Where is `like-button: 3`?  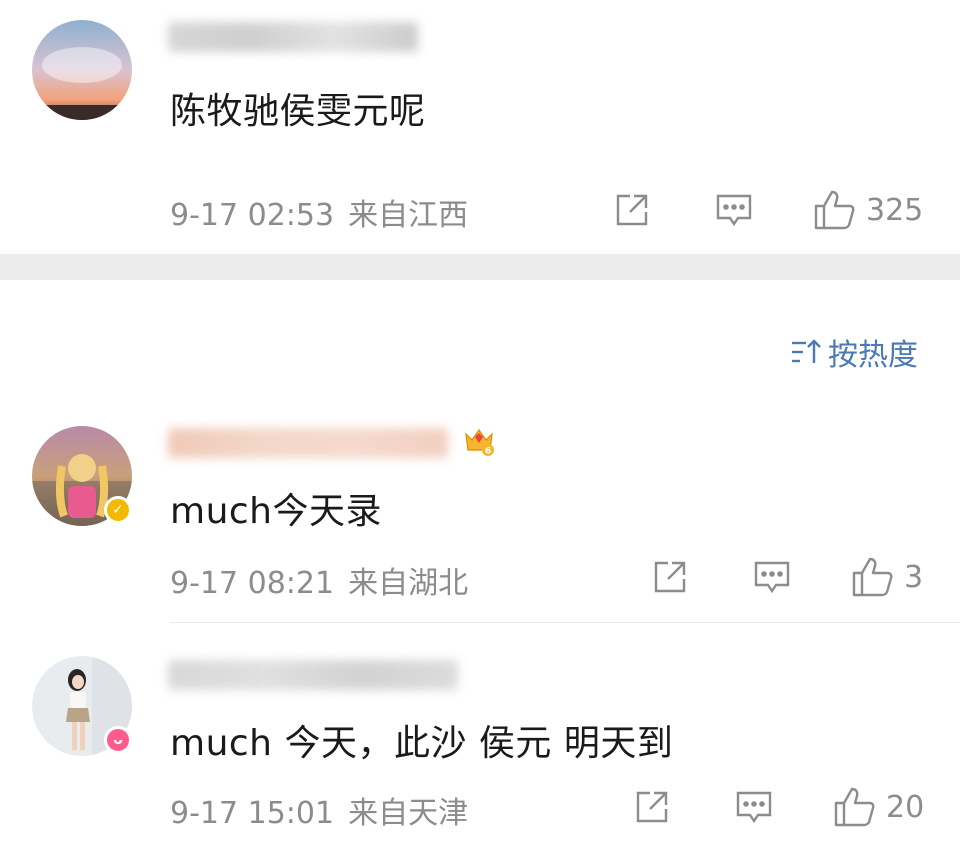
like-button: 3 is located at coordinates (886, 577).